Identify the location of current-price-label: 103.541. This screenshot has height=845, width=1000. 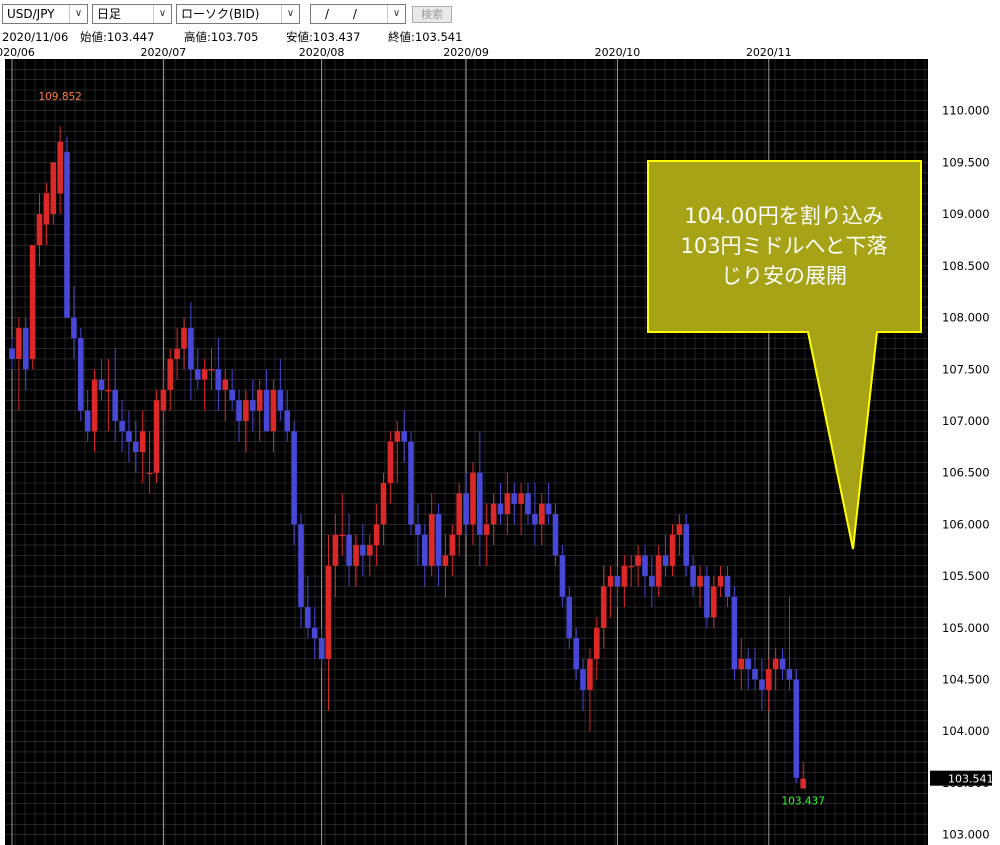
(971, 779).